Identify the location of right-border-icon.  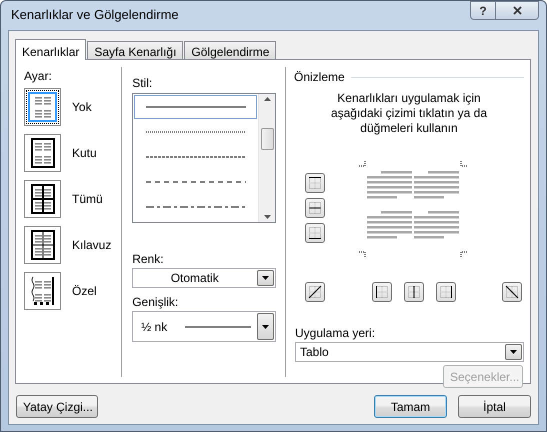
(445, 292).